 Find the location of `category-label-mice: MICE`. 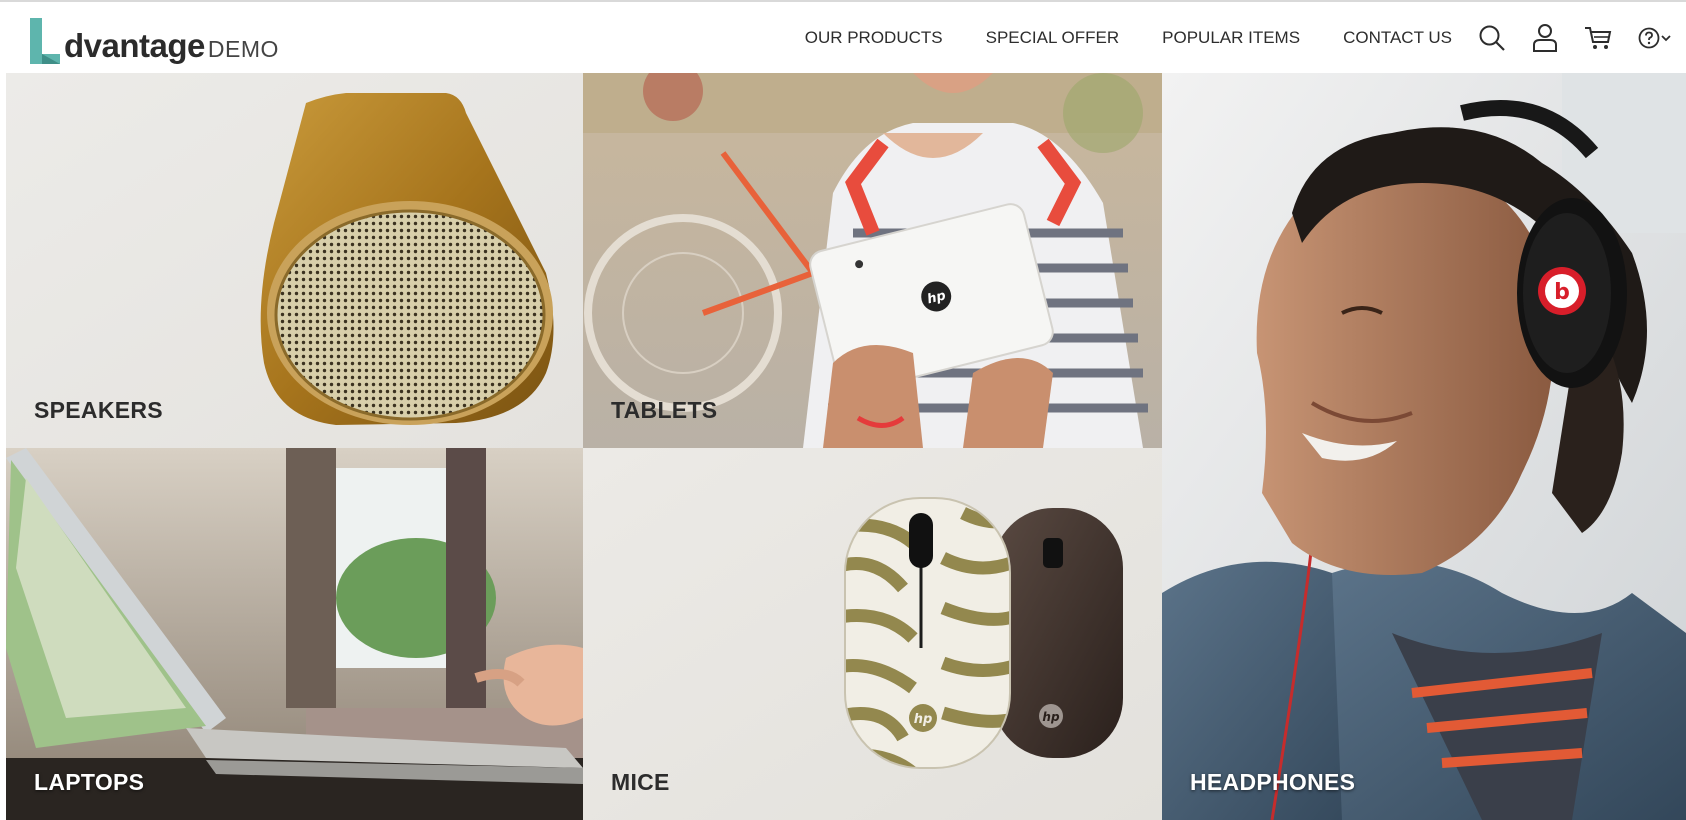

category-label-mice: MICE is located at coordinates (640, 782).